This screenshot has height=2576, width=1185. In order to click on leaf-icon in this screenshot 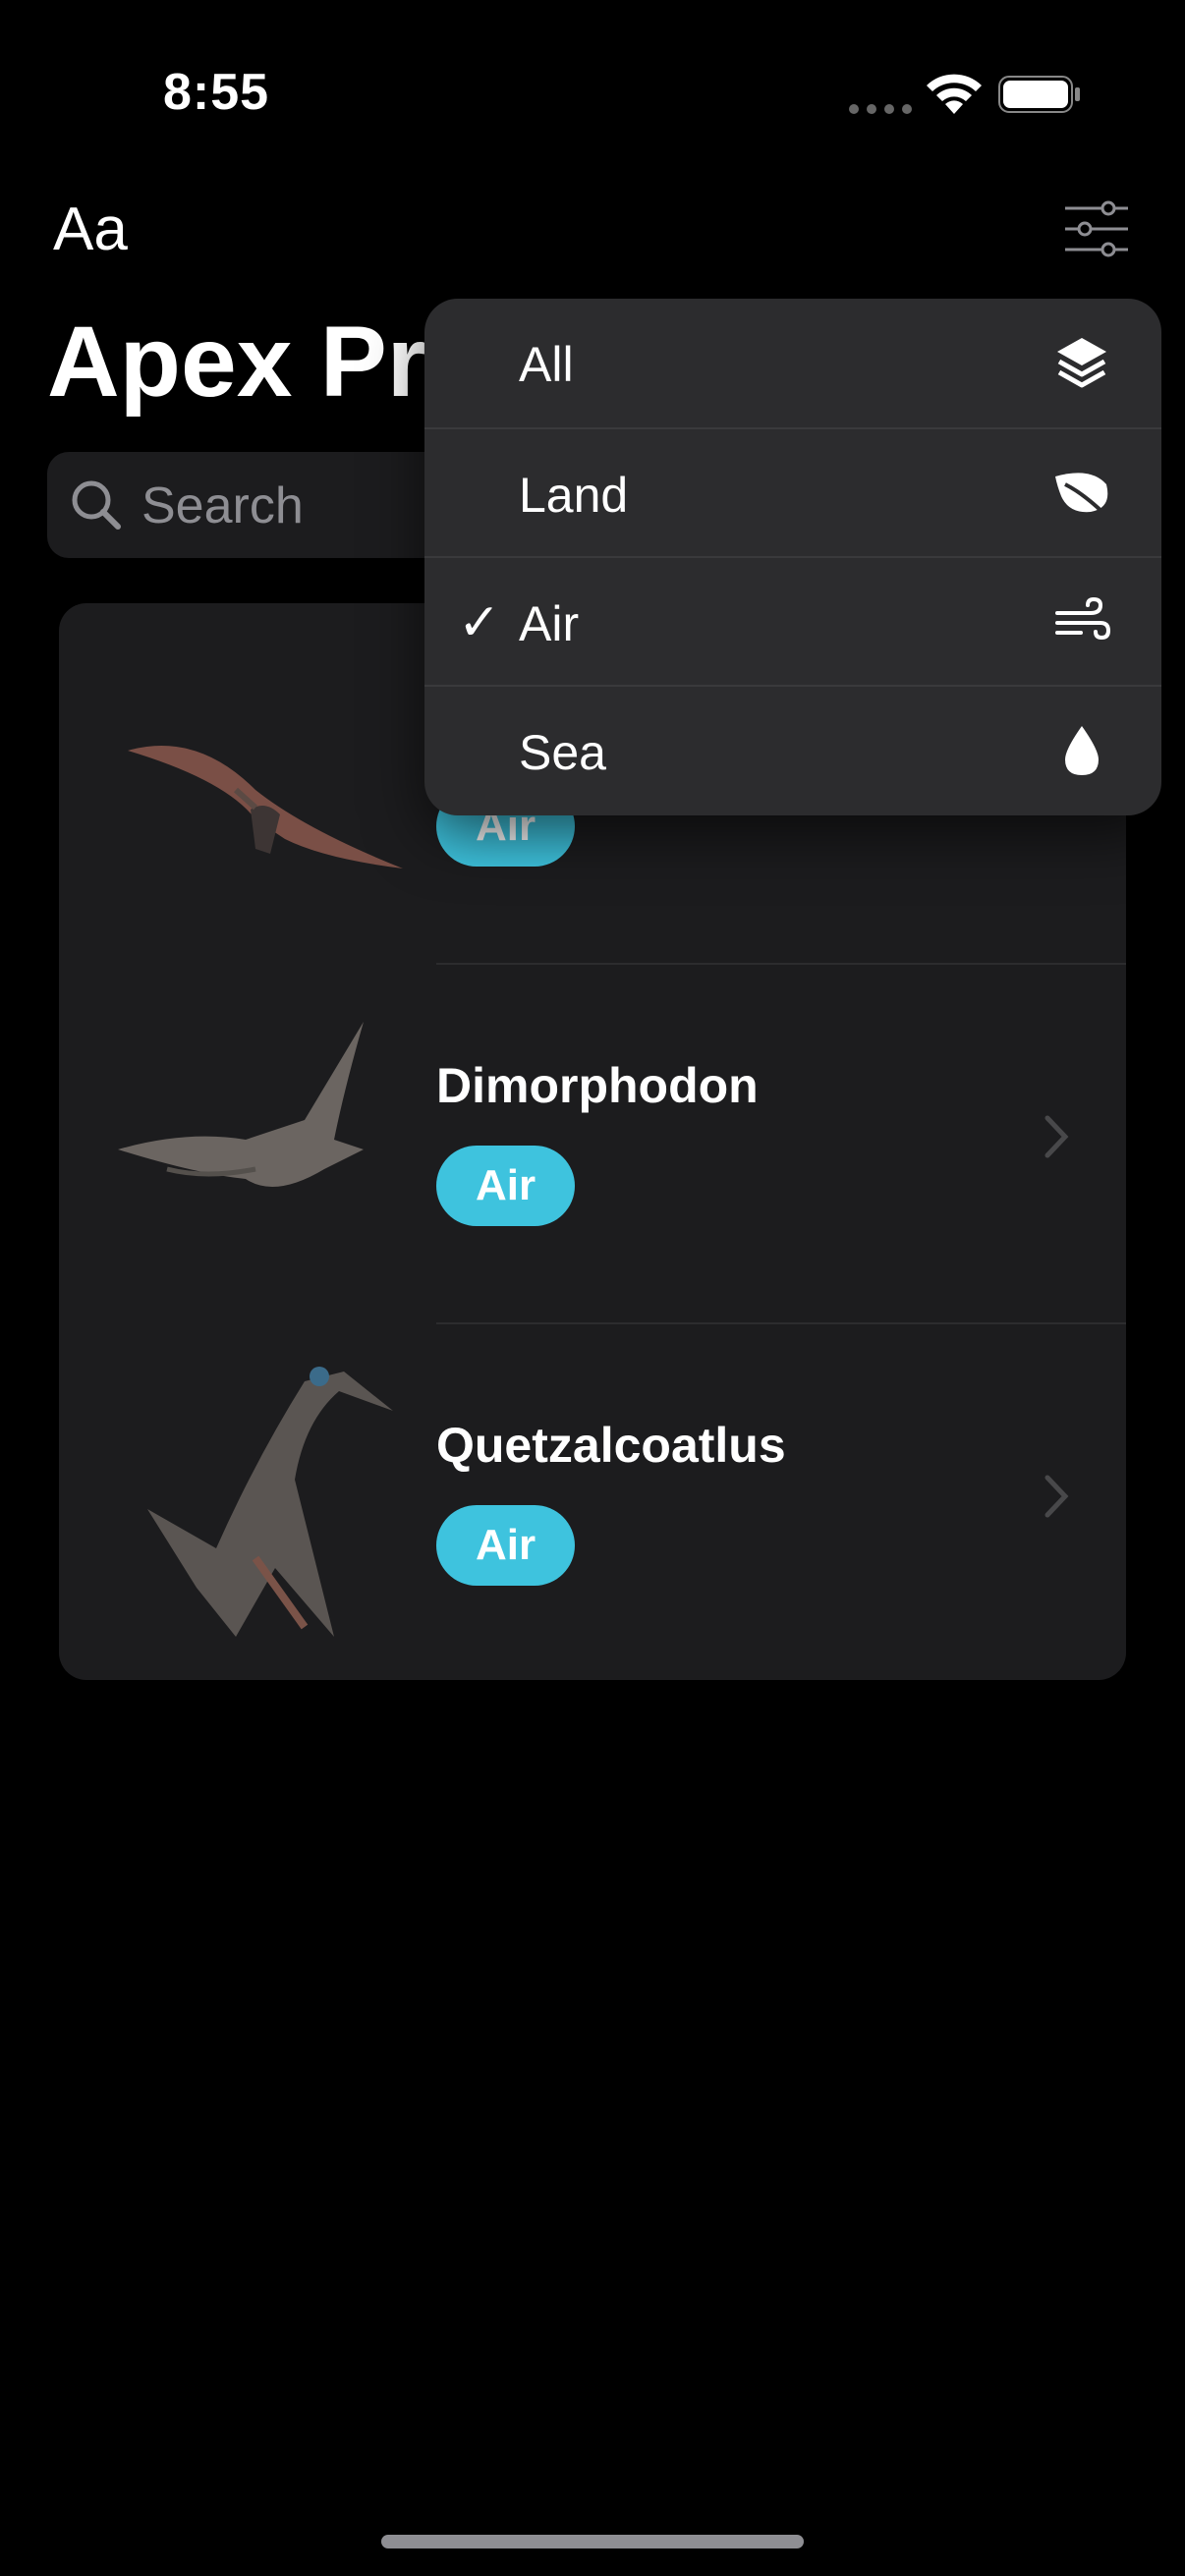, I will do `click(1083, 496)`.